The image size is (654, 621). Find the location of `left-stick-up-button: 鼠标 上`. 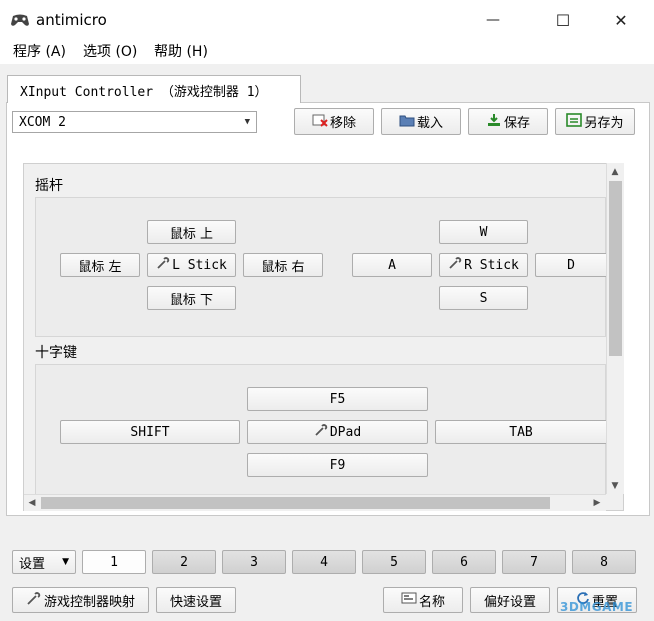

left-stick-up-button: 鼠标 上 is located at coordinates (191, 232).